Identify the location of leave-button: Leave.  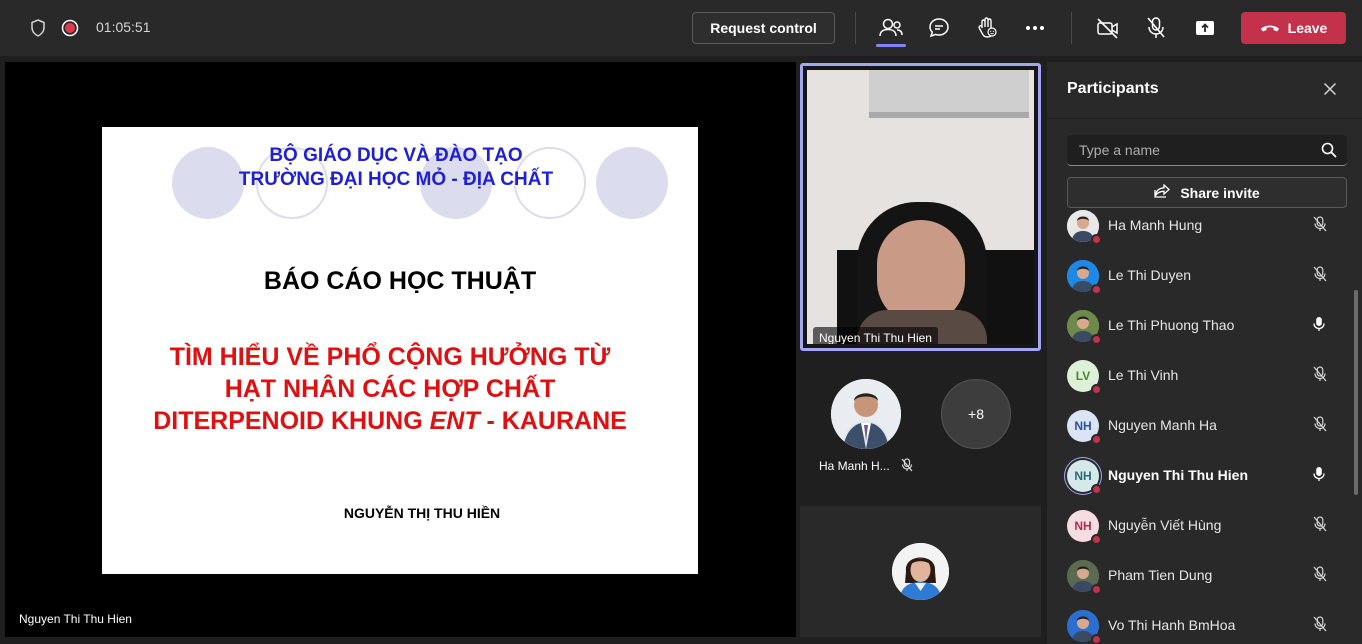
(1293, 28).